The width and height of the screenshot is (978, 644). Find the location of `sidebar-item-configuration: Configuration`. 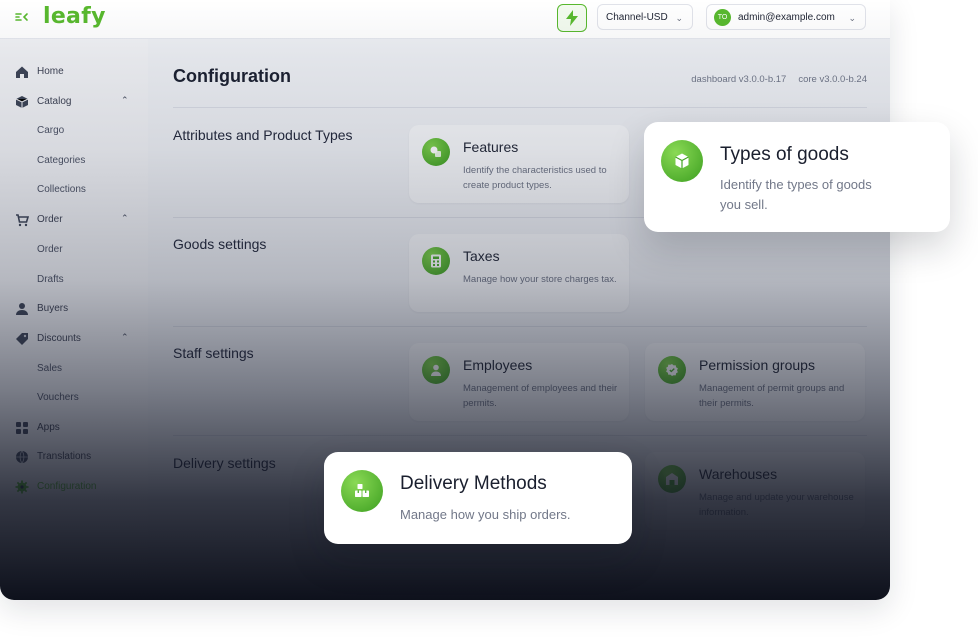

sidebar-item-configuration: Configuration is located at coordinates (74, 487).